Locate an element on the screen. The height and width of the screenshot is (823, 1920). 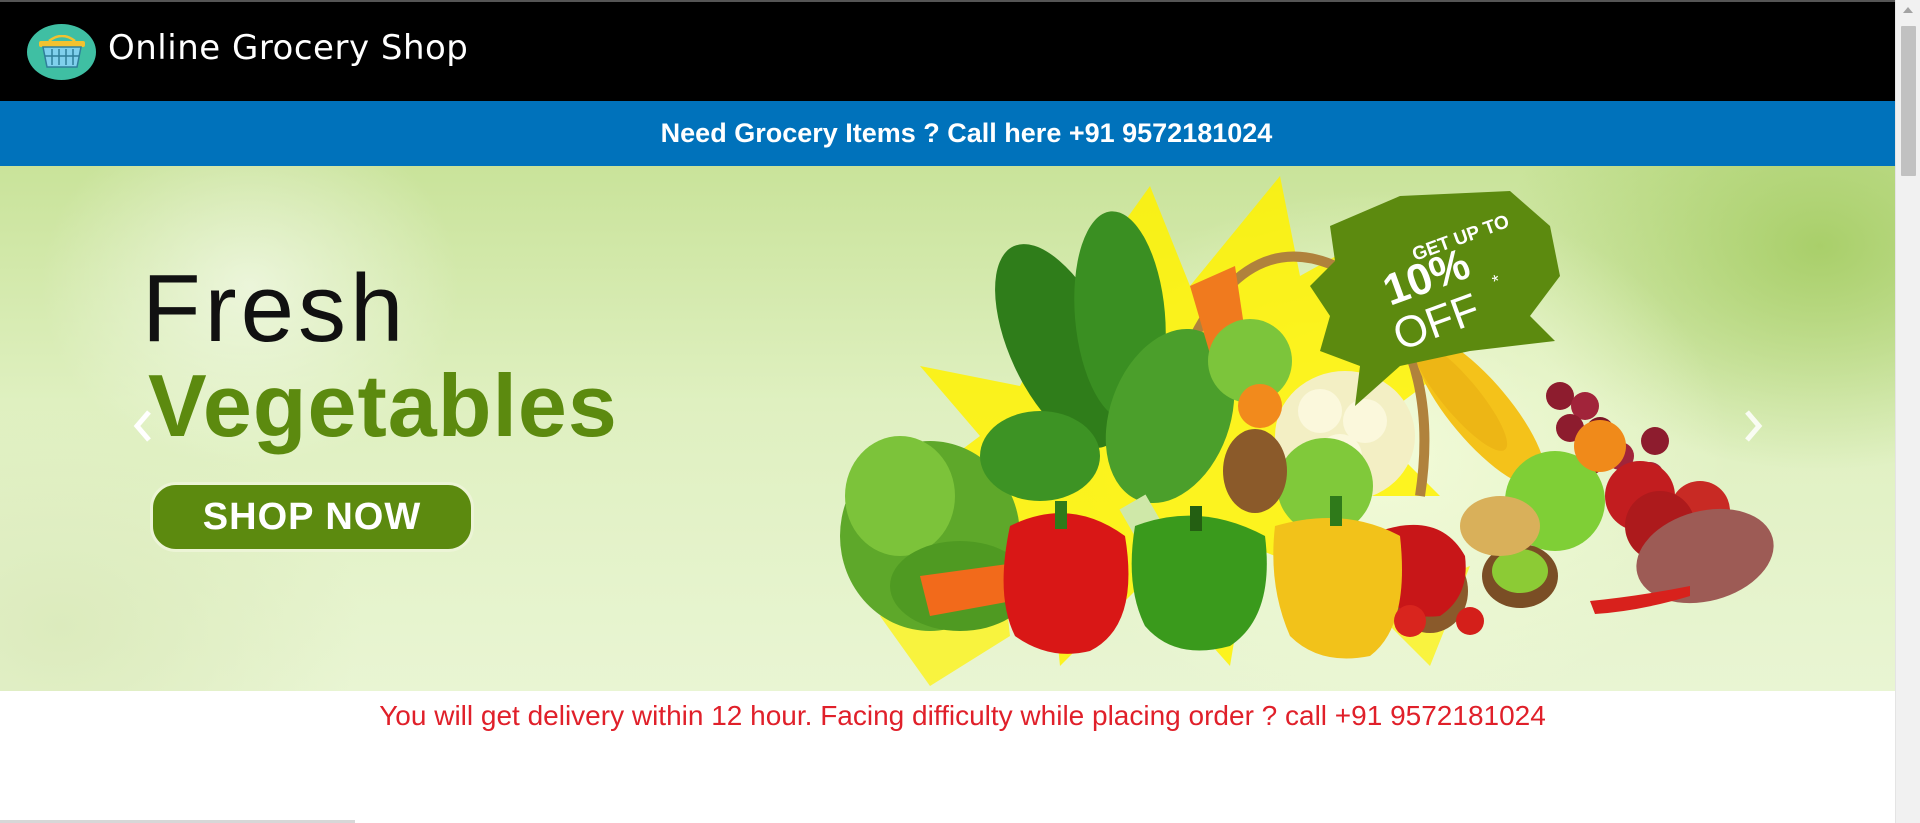
shop-now-button: SHOP NOW is located at coordinates (312, 517).